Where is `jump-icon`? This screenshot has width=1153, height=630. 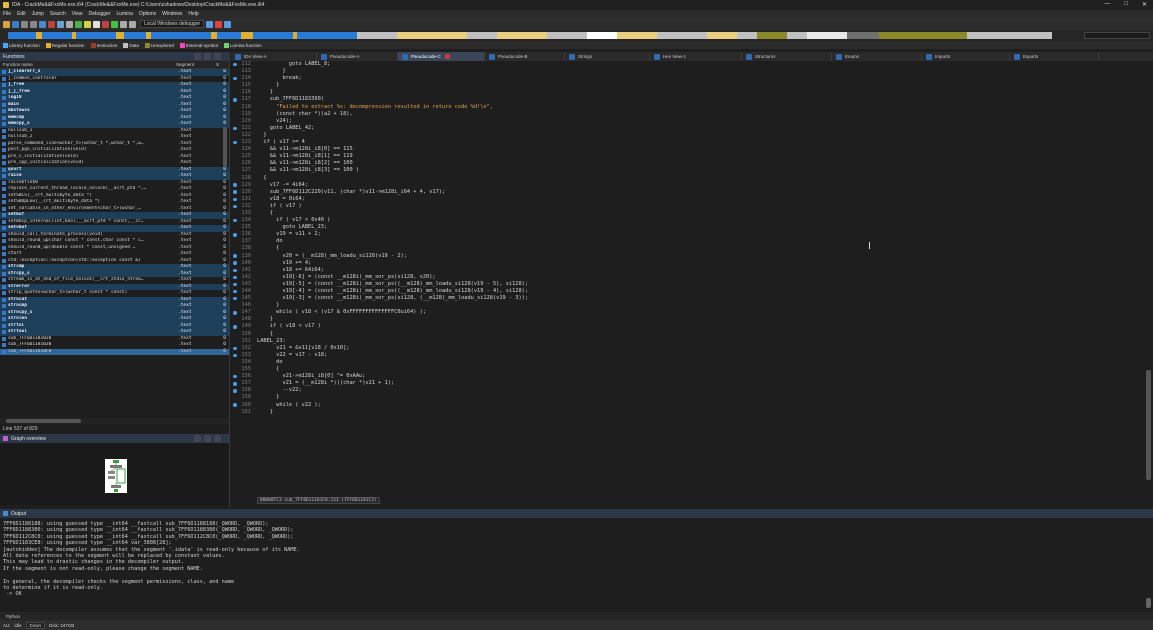
jump-icon is located at coordinates (42, 24).